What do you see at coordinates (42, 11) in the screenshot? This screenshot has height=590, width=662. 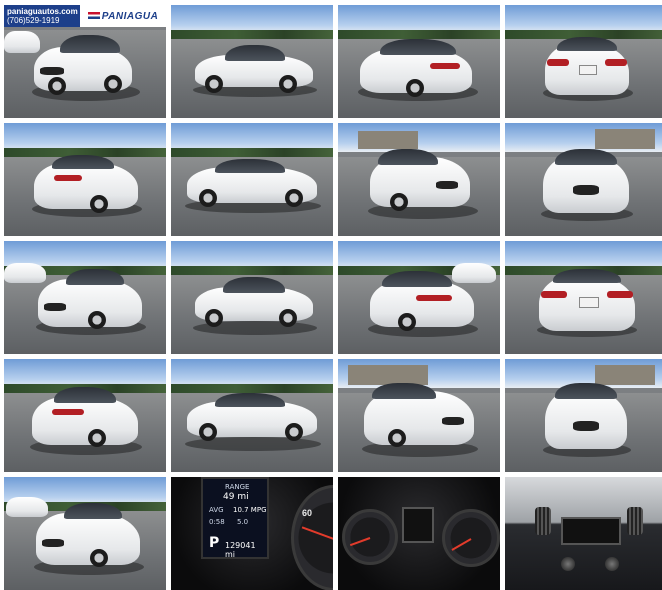 I see `dealer-website: paniaguautos.com` at bounding box center [42, 11].